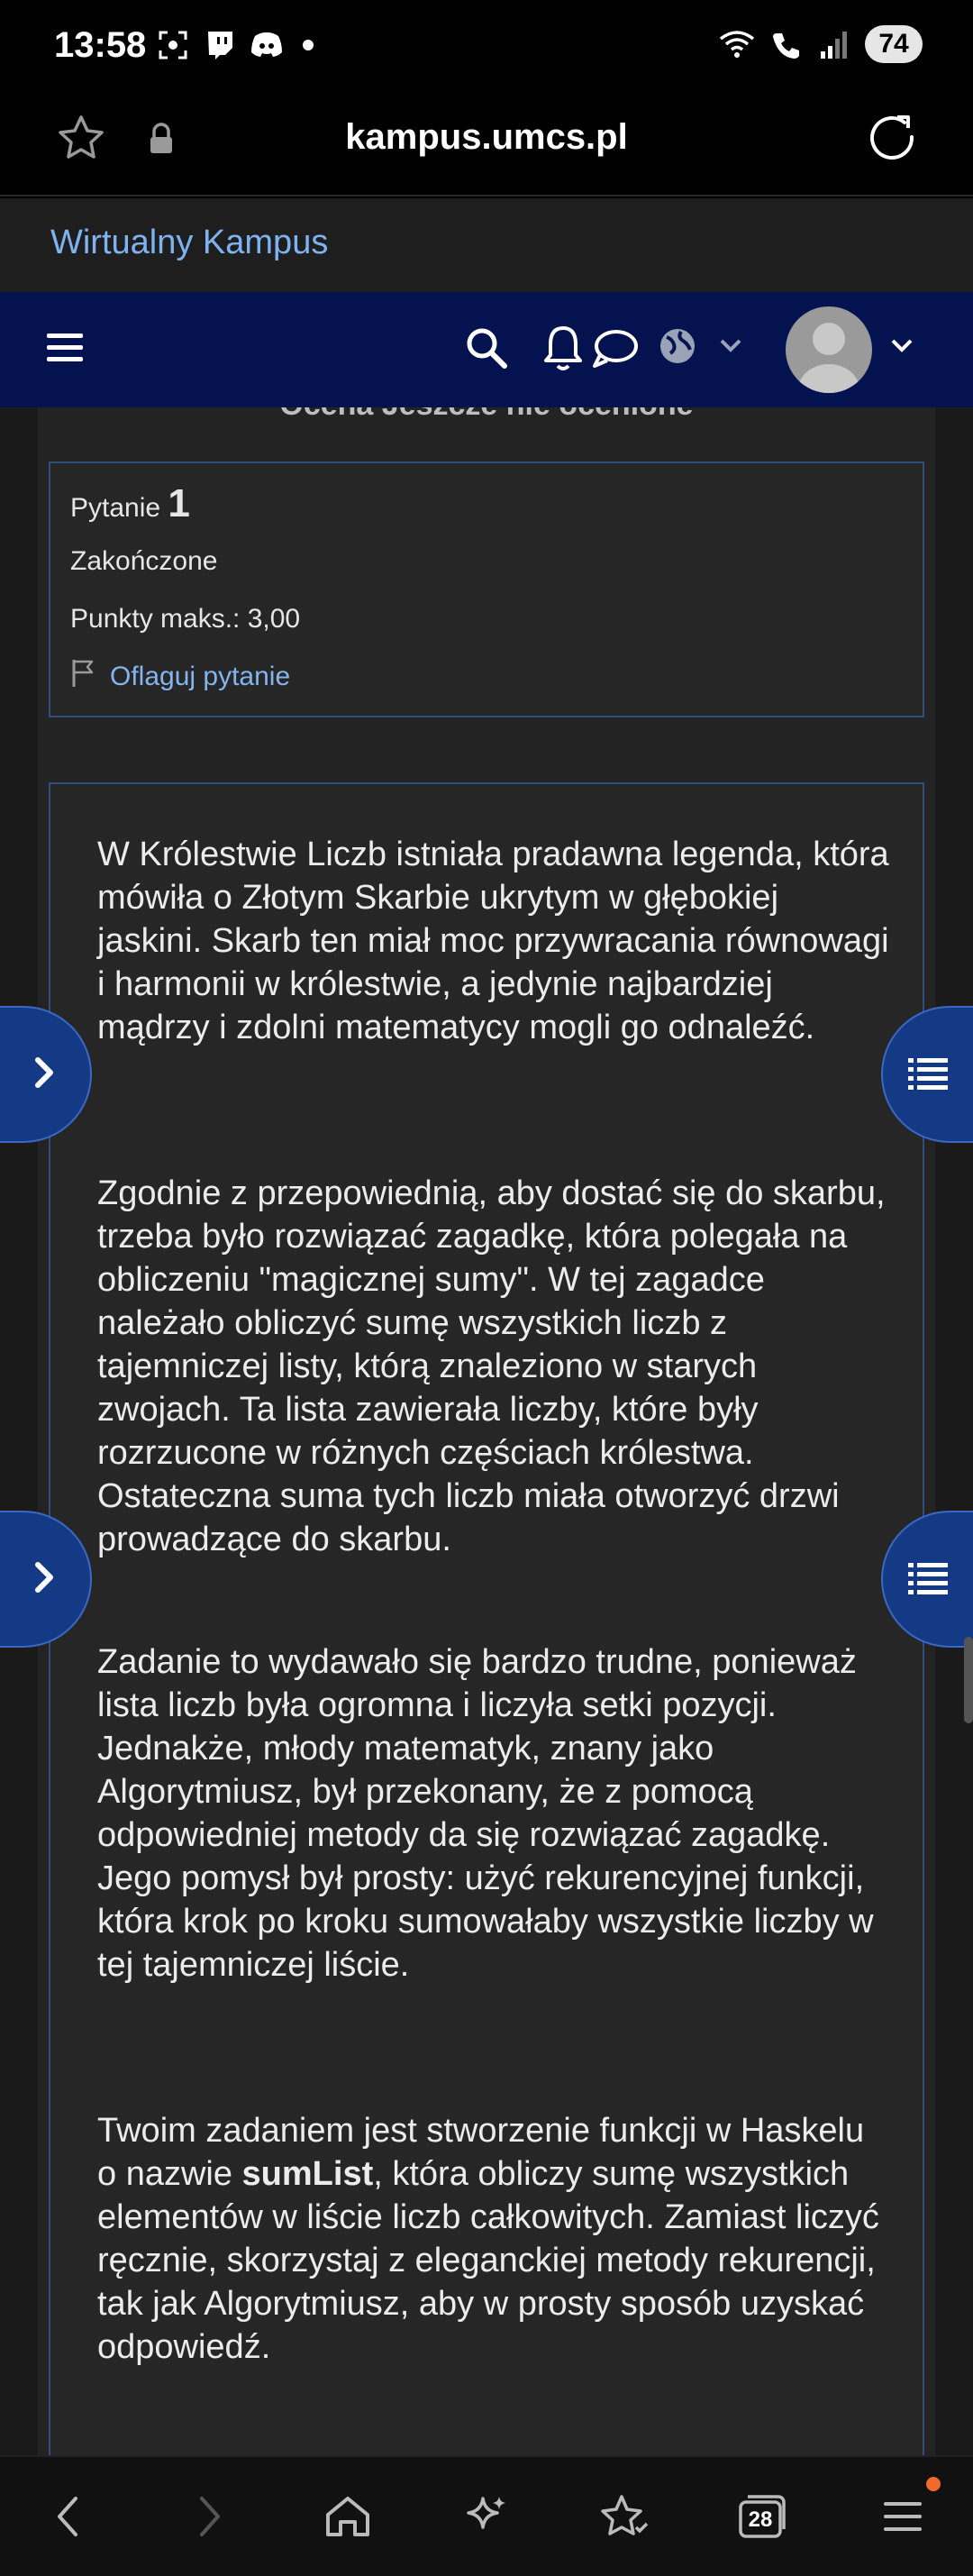  I want to click on question-number: Pytanie 1, so click(130, 503).